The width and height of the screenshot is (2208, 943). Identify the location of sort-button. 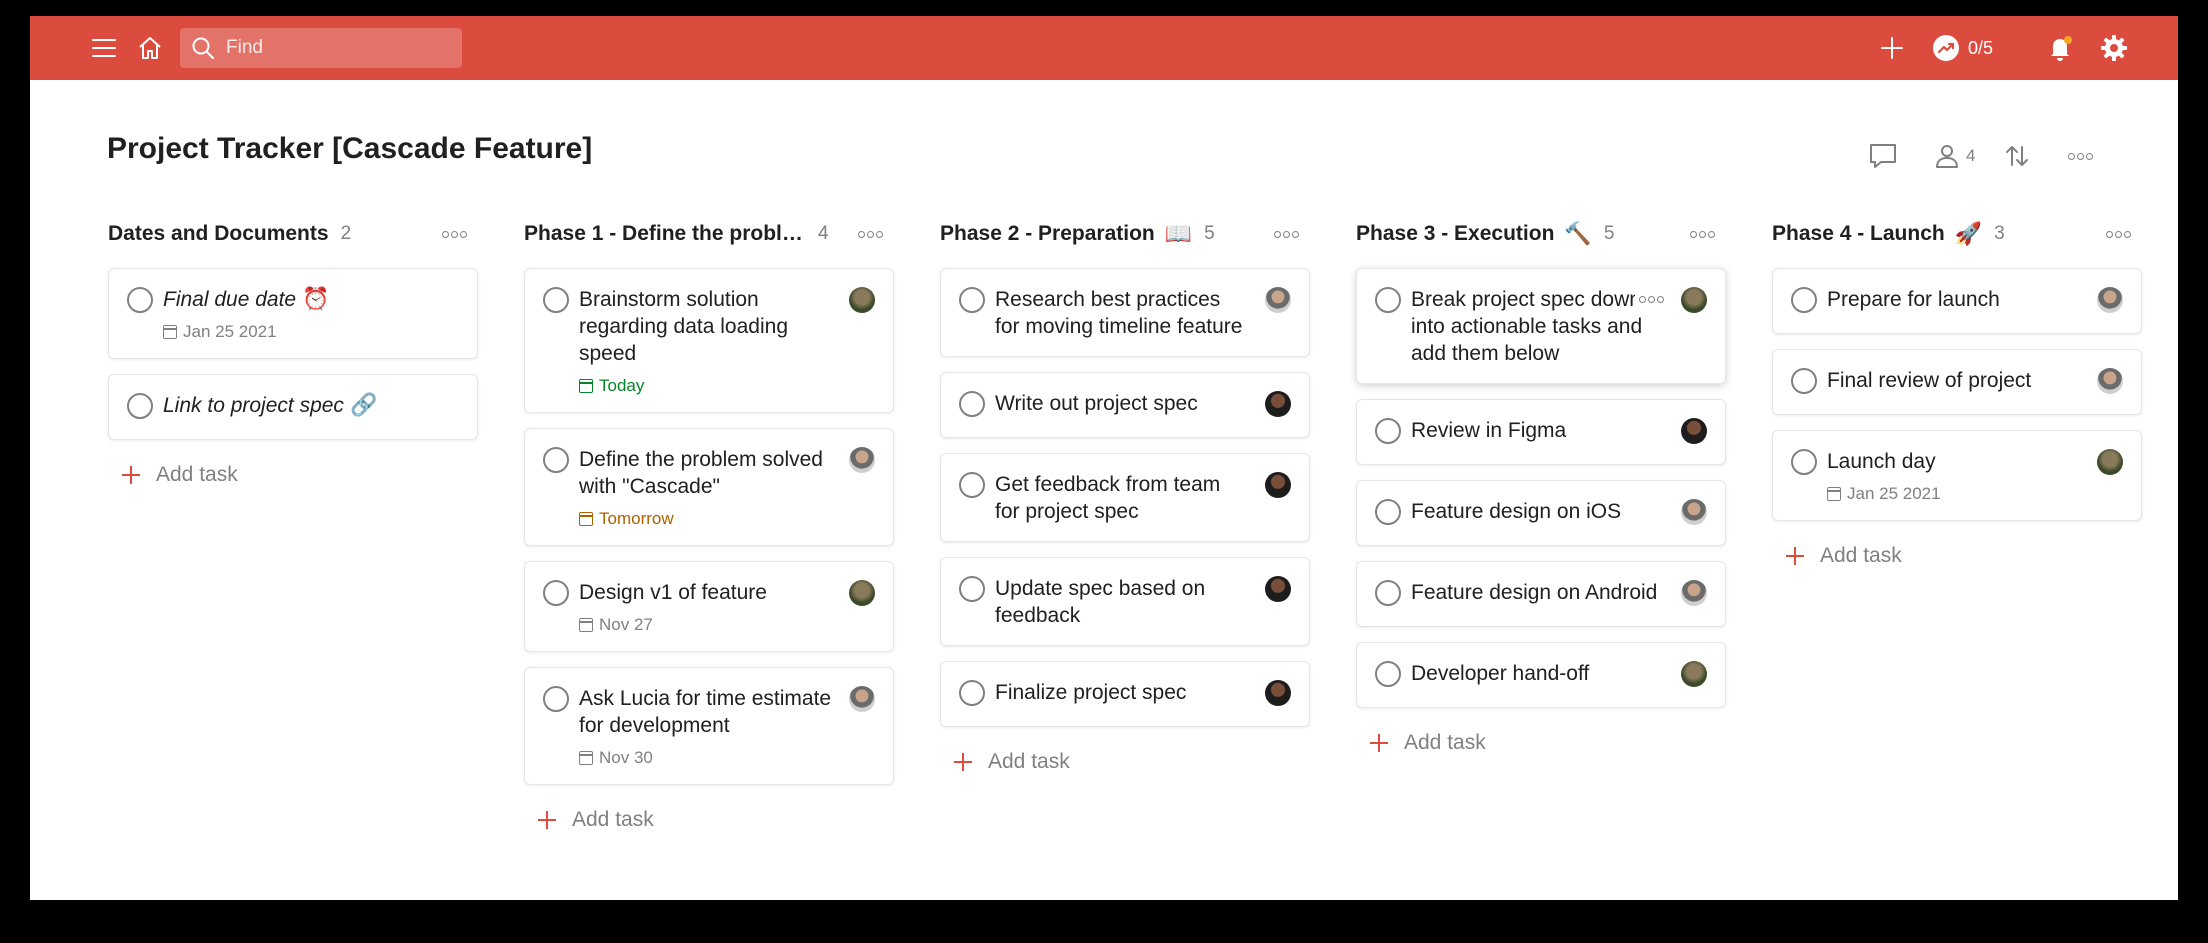
(2017, 156).